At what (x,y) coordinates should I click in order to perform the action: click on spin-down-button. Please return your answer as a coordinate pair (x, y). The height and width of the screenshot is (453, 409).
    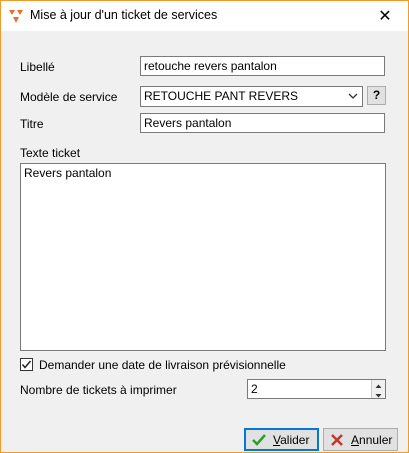
    Looking at the image, I should click on (378, 393).